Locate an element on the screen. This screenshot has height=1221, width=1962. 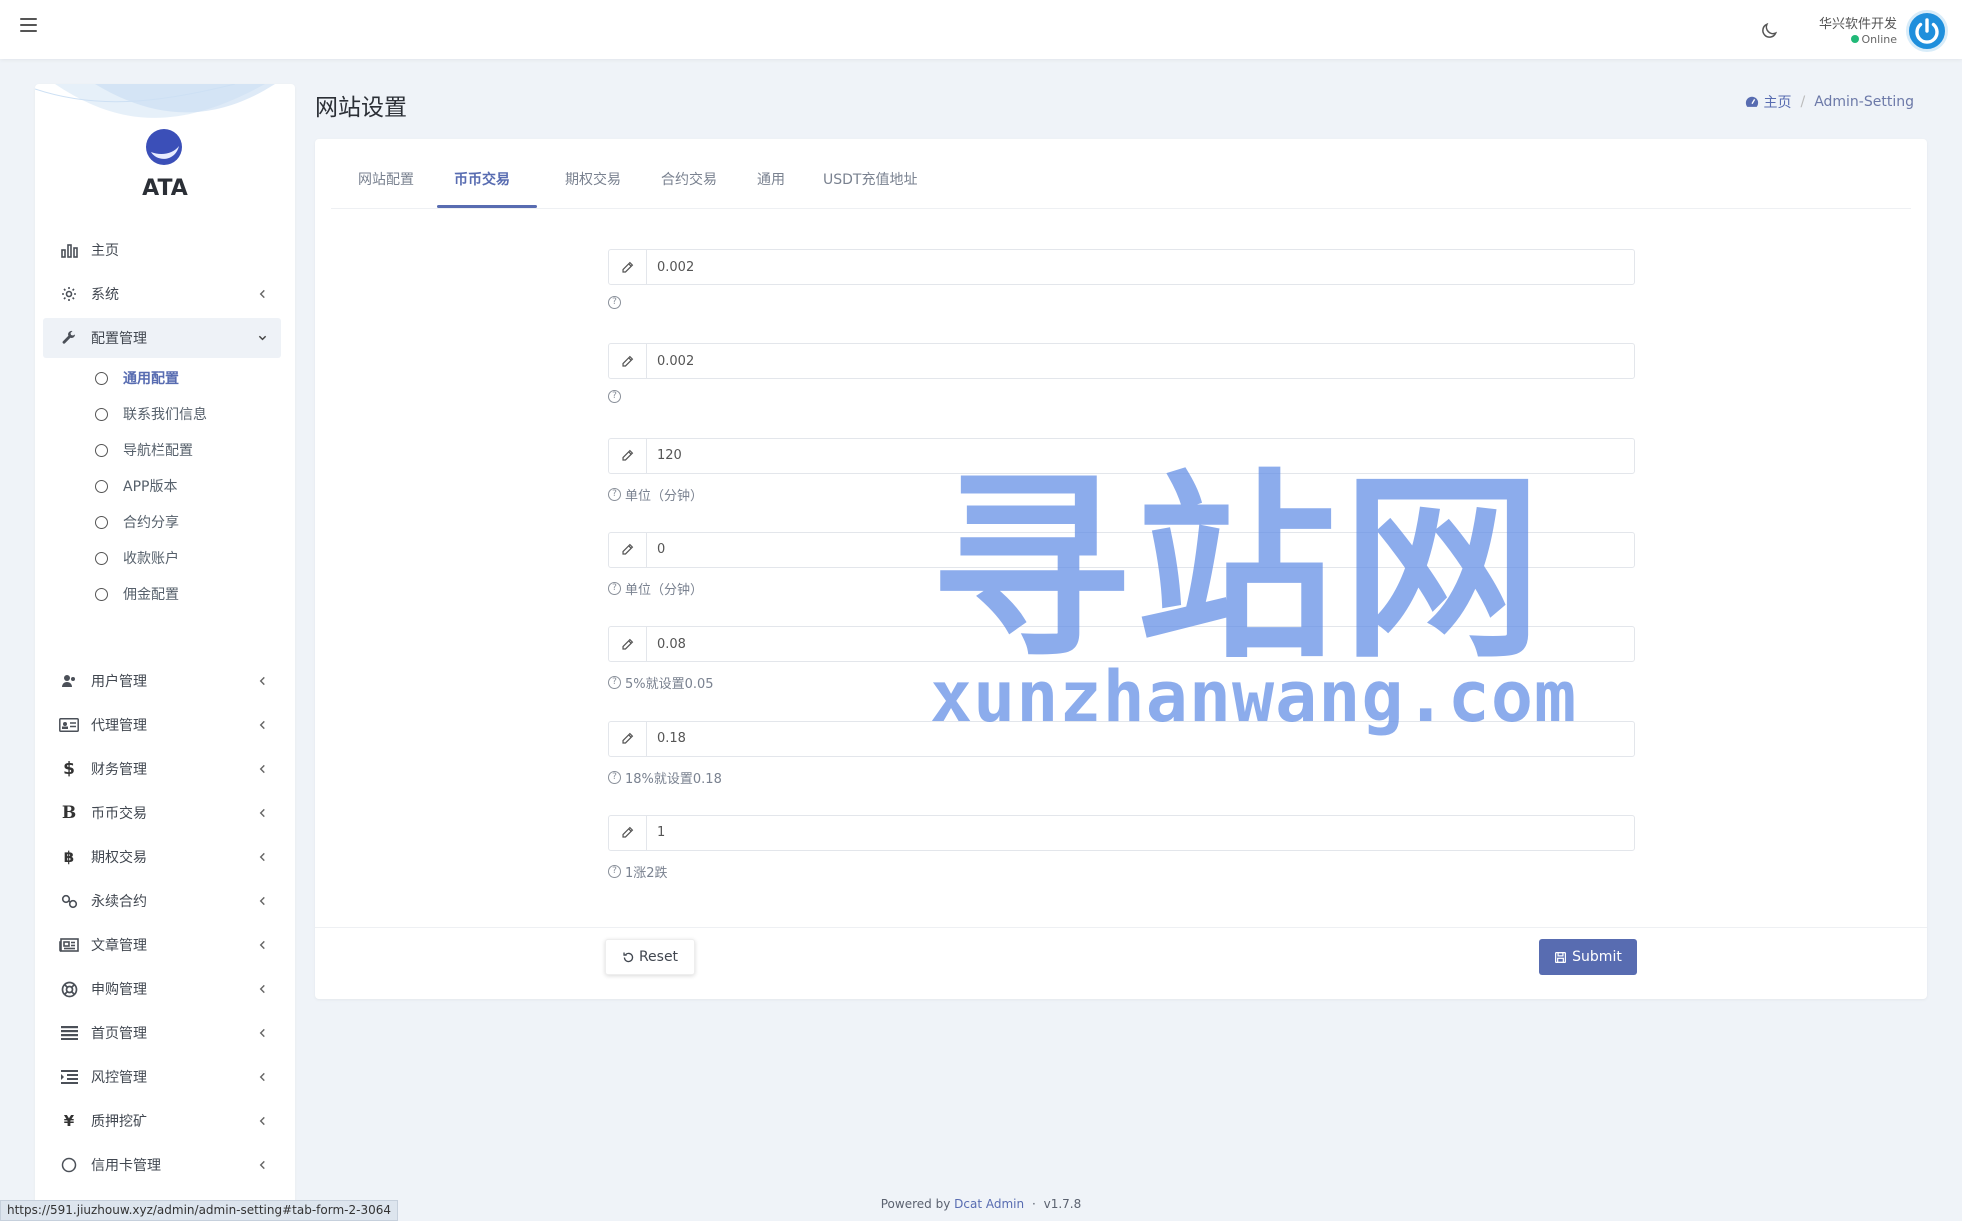
sidebar-item-label: 文章管理 is located at coordinates (119, 946).